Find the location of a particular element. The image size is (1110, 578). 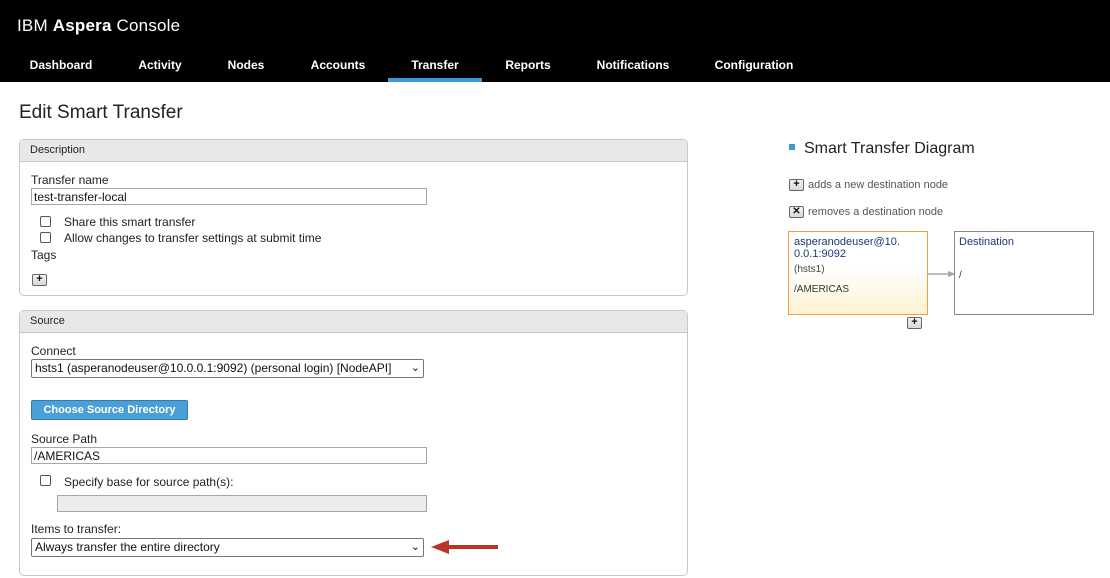

add-icon: + is located at coordinates (796, 185).